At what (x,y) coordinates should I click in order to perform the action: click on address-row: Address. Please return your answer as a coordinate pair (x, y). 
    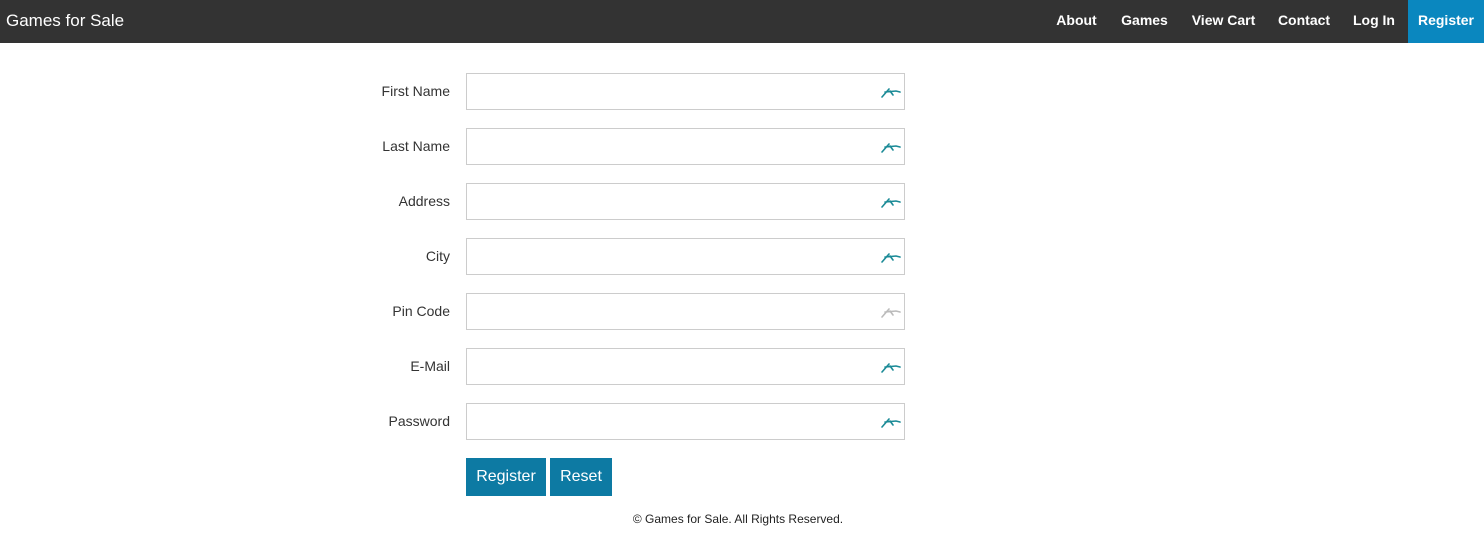
    Looking at the image, I should click on (742, 201).